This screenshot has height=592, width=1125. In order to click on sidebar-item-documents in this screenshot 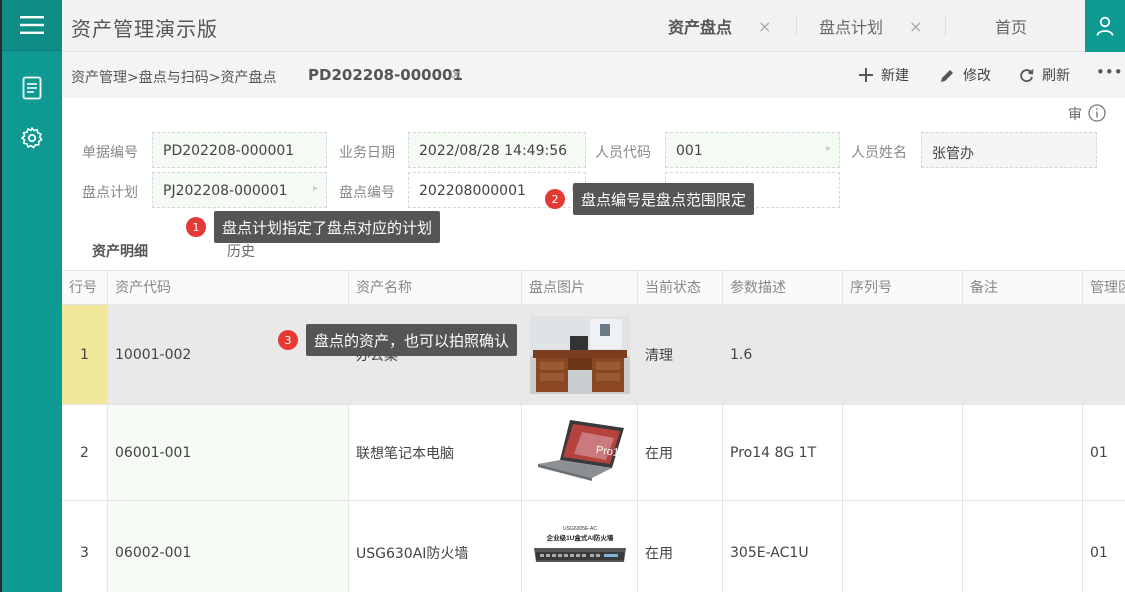, I will do `click(32, 88)`.